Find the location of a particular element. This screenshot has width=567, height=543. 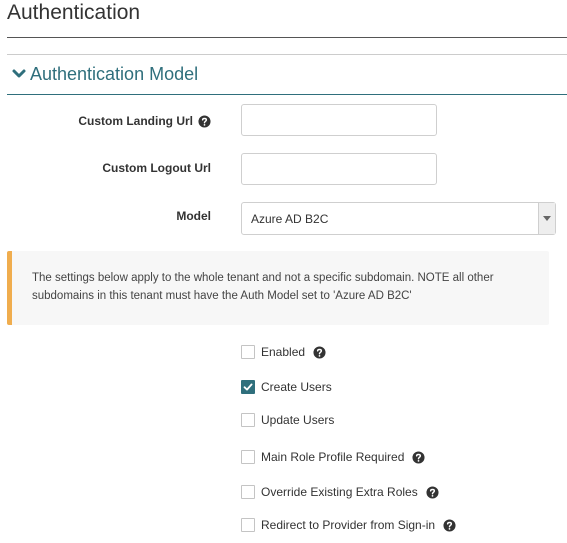

option-enabled: Enabled is located at coordinates (283, 352).